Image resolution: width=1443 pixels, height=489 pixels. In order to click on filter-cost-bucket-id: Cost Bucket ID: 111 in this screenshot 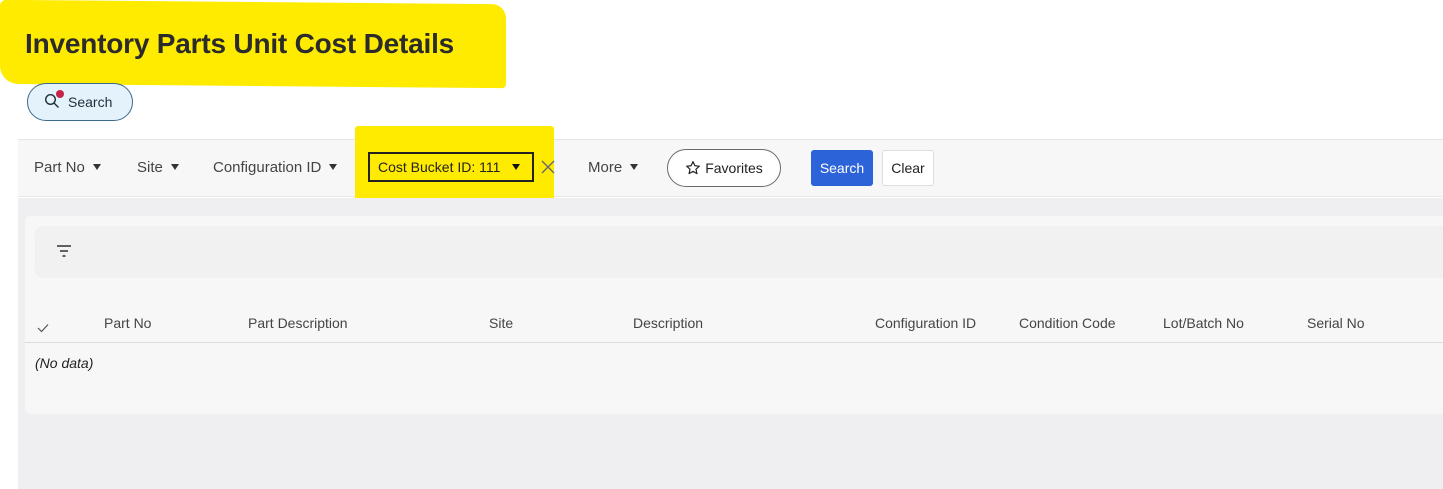, I will do `click(451, 167)`.